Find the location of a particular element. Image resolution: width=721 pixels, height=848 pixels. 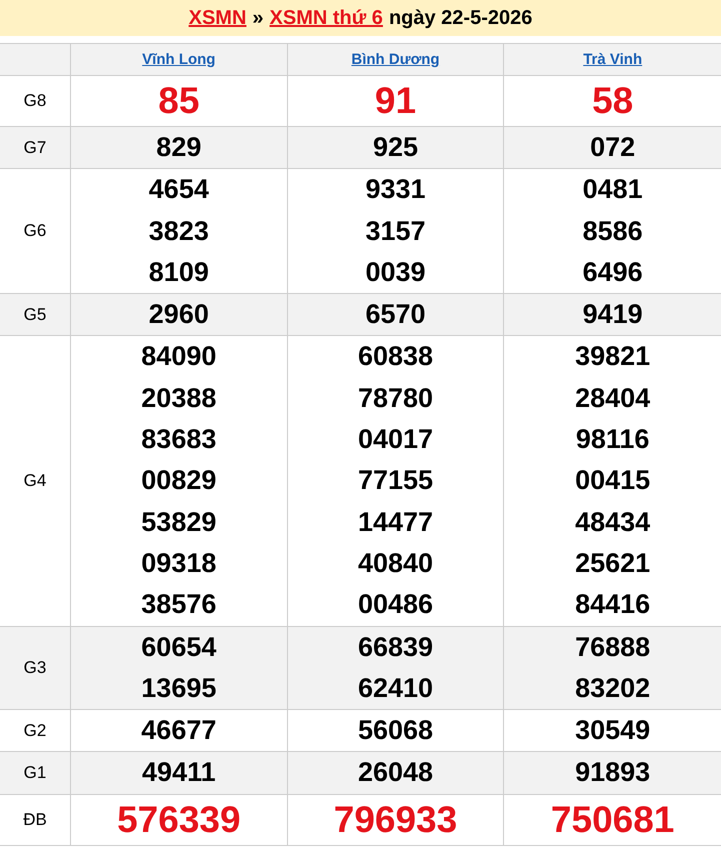

result-number: 46677 is located at coordinates (178, 731).